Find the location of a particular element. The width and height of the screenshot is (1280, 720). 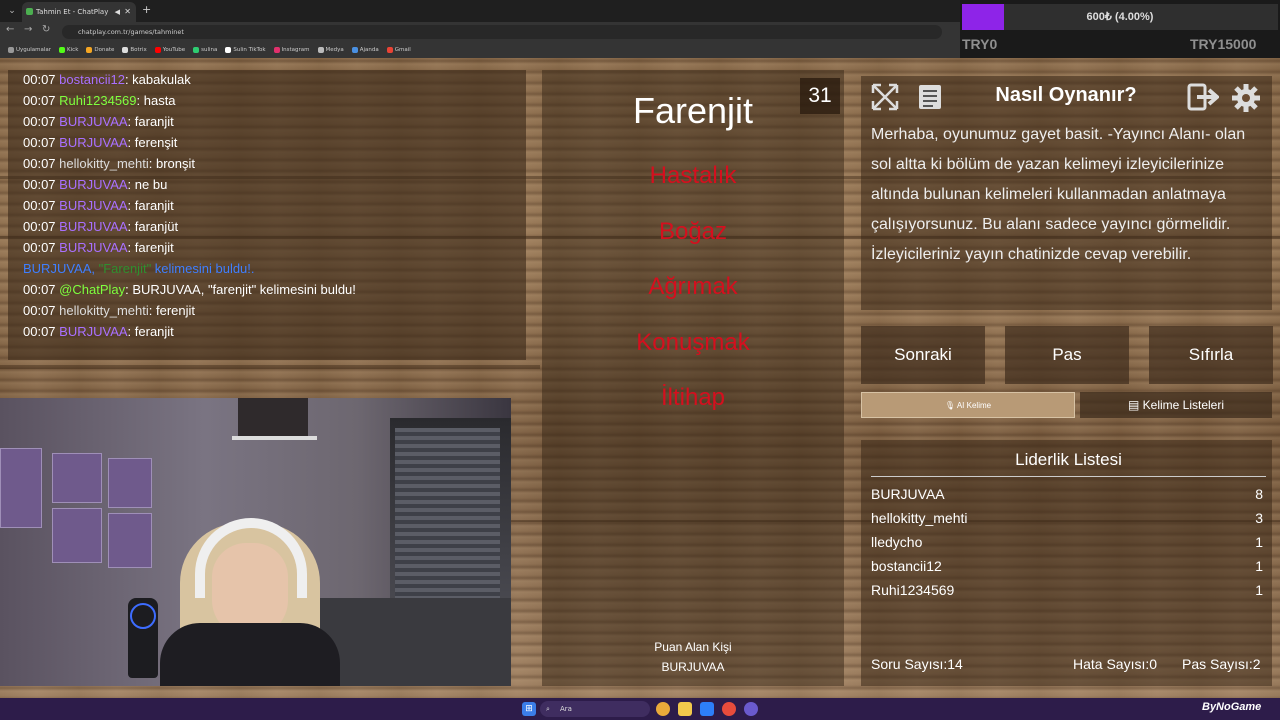

chat-message: 00:07 BURJUVAA: farenjit is located at coordinates (98, 247).